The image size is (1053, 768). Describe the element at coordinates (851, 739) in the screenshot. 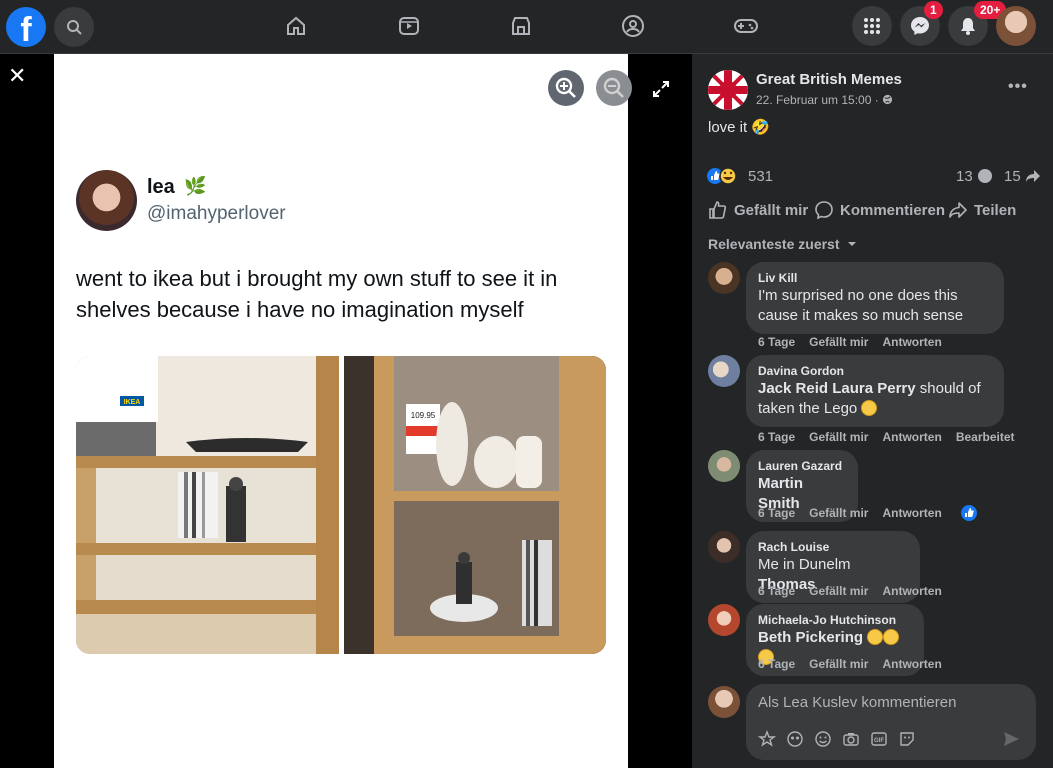

I see `camera-icon` at that location.